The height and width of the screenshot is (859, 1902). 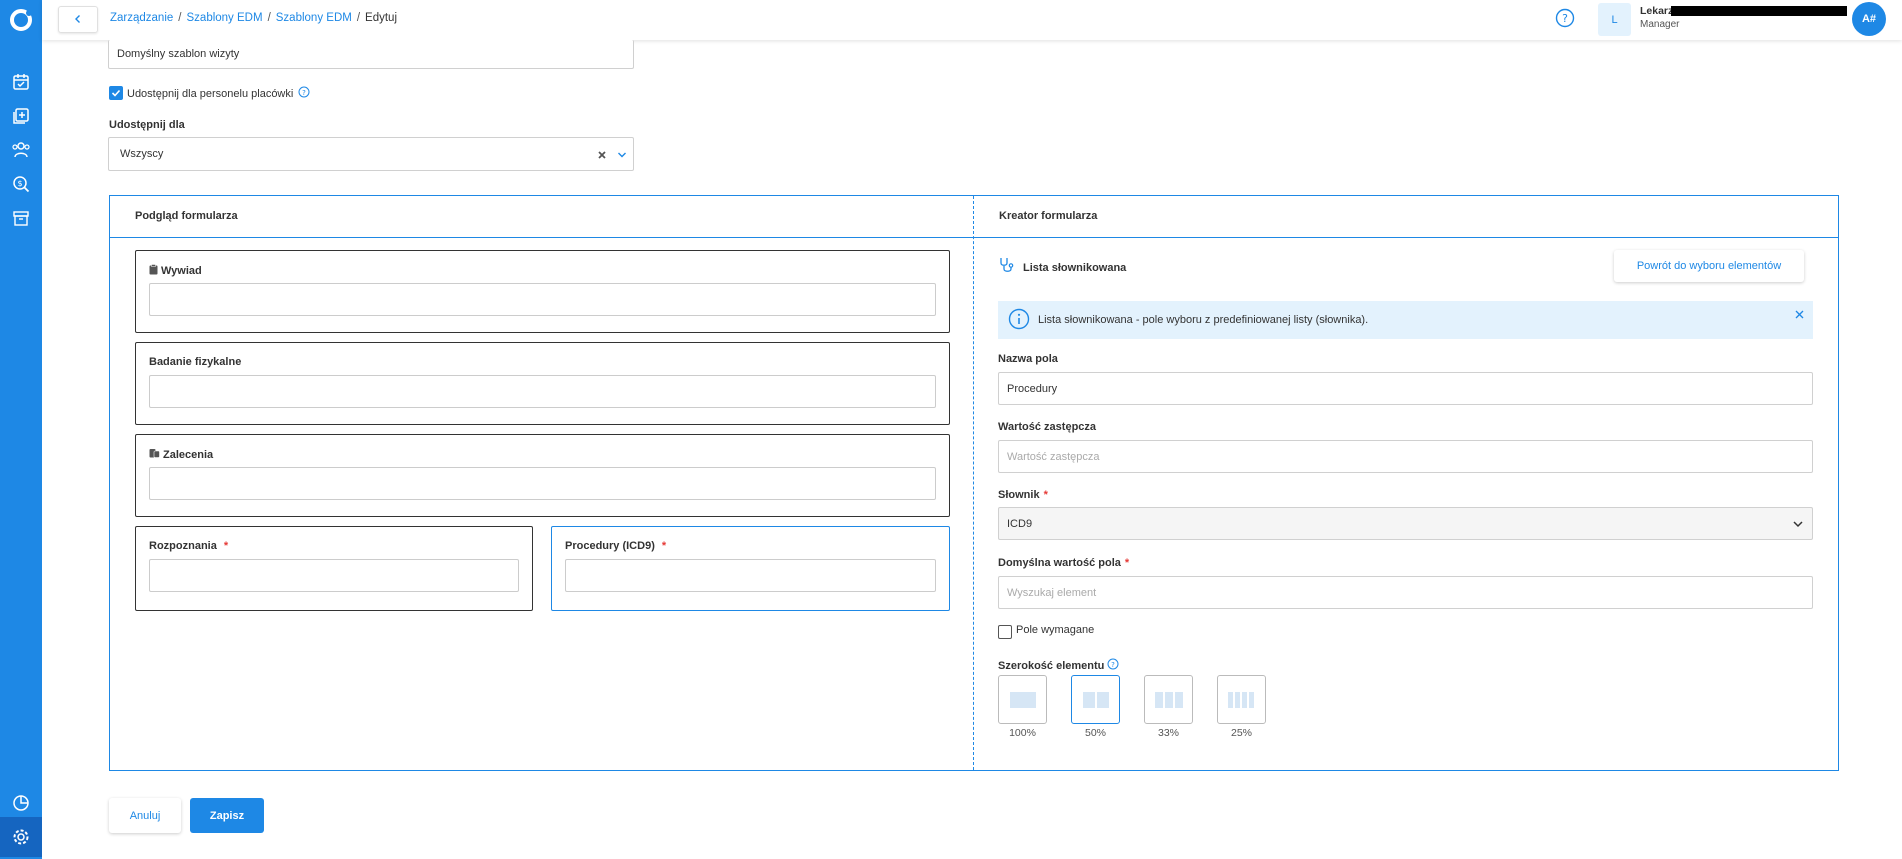 I want to click on panel-header-divider, so click(x=974, y=237).